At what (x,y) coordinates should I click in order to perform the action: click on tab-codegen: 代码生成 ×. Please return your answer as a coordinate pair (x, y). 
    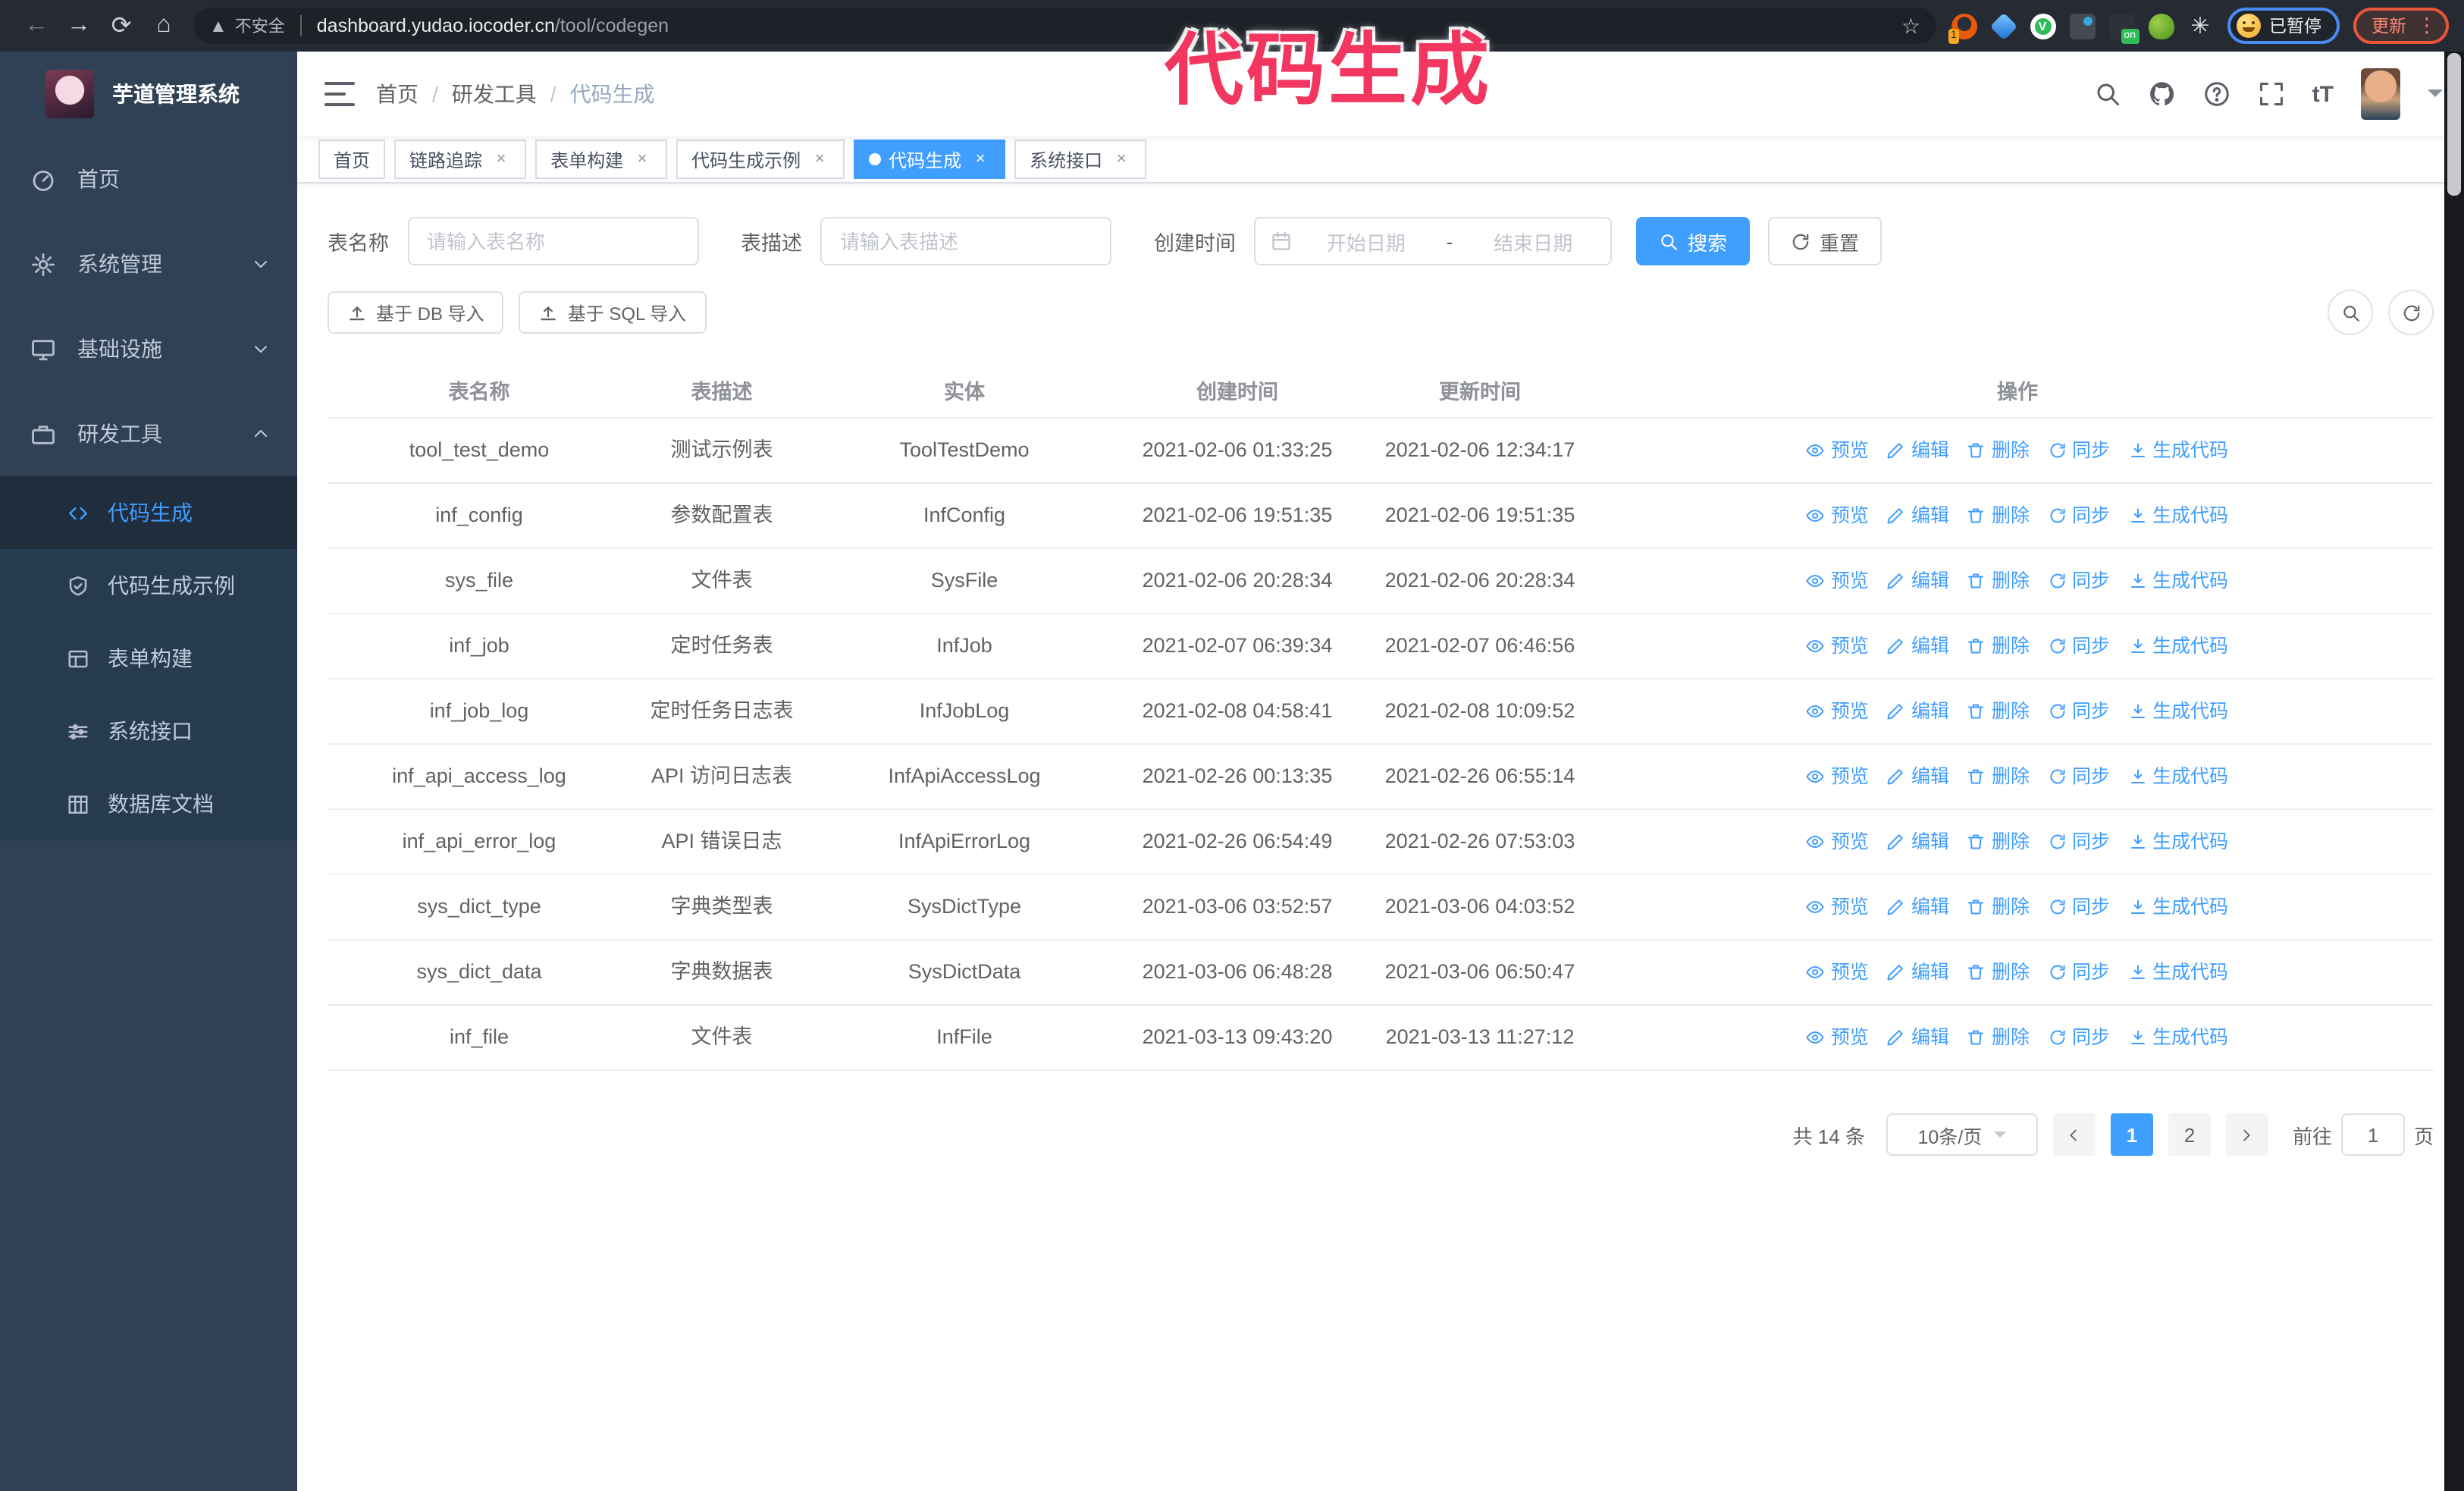
    Looking at the image, I should click on (930, 159).